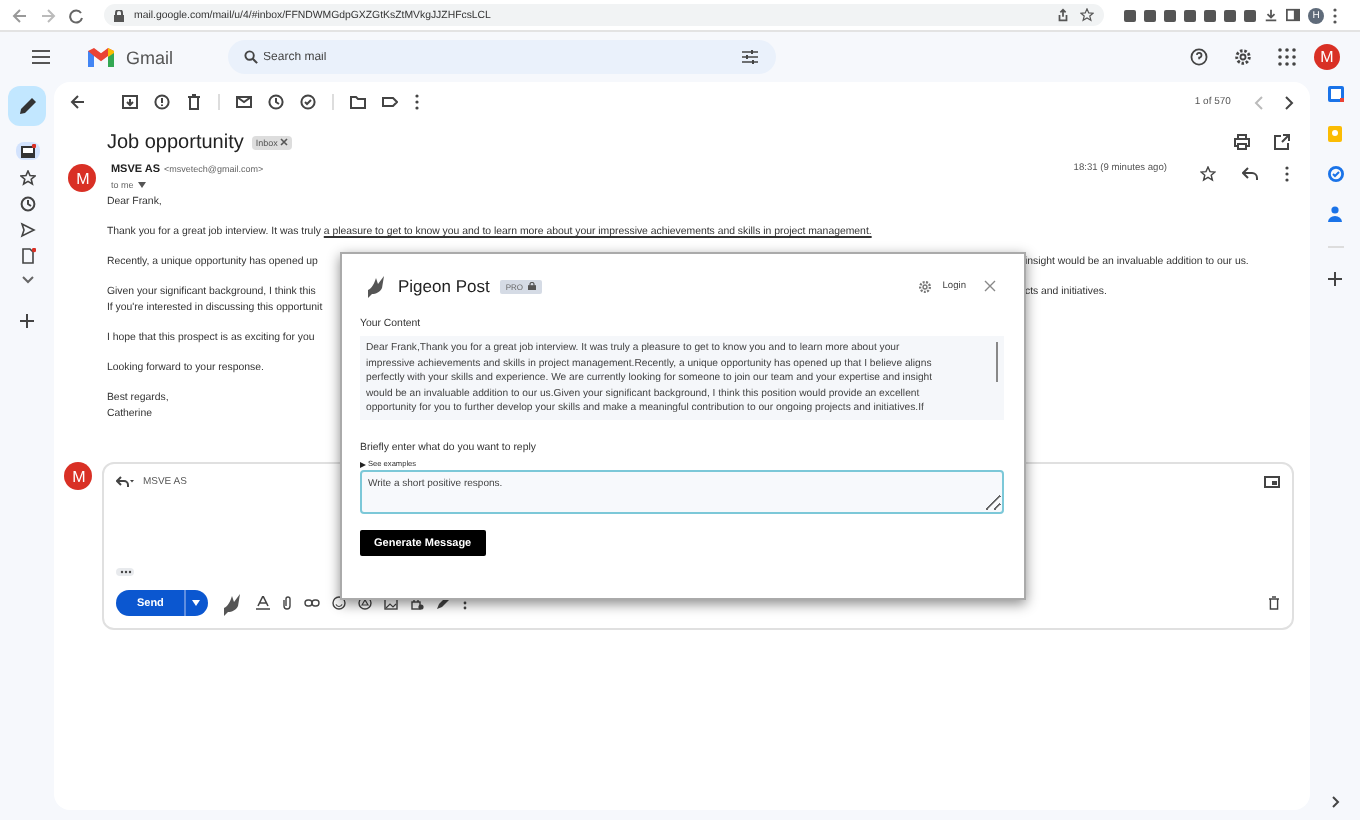 This screenshot has width=1360, height=820. What do you see at coordinates (308, 102) in the screenshot?
I see `task-icon` at bounding box center [308, 102].